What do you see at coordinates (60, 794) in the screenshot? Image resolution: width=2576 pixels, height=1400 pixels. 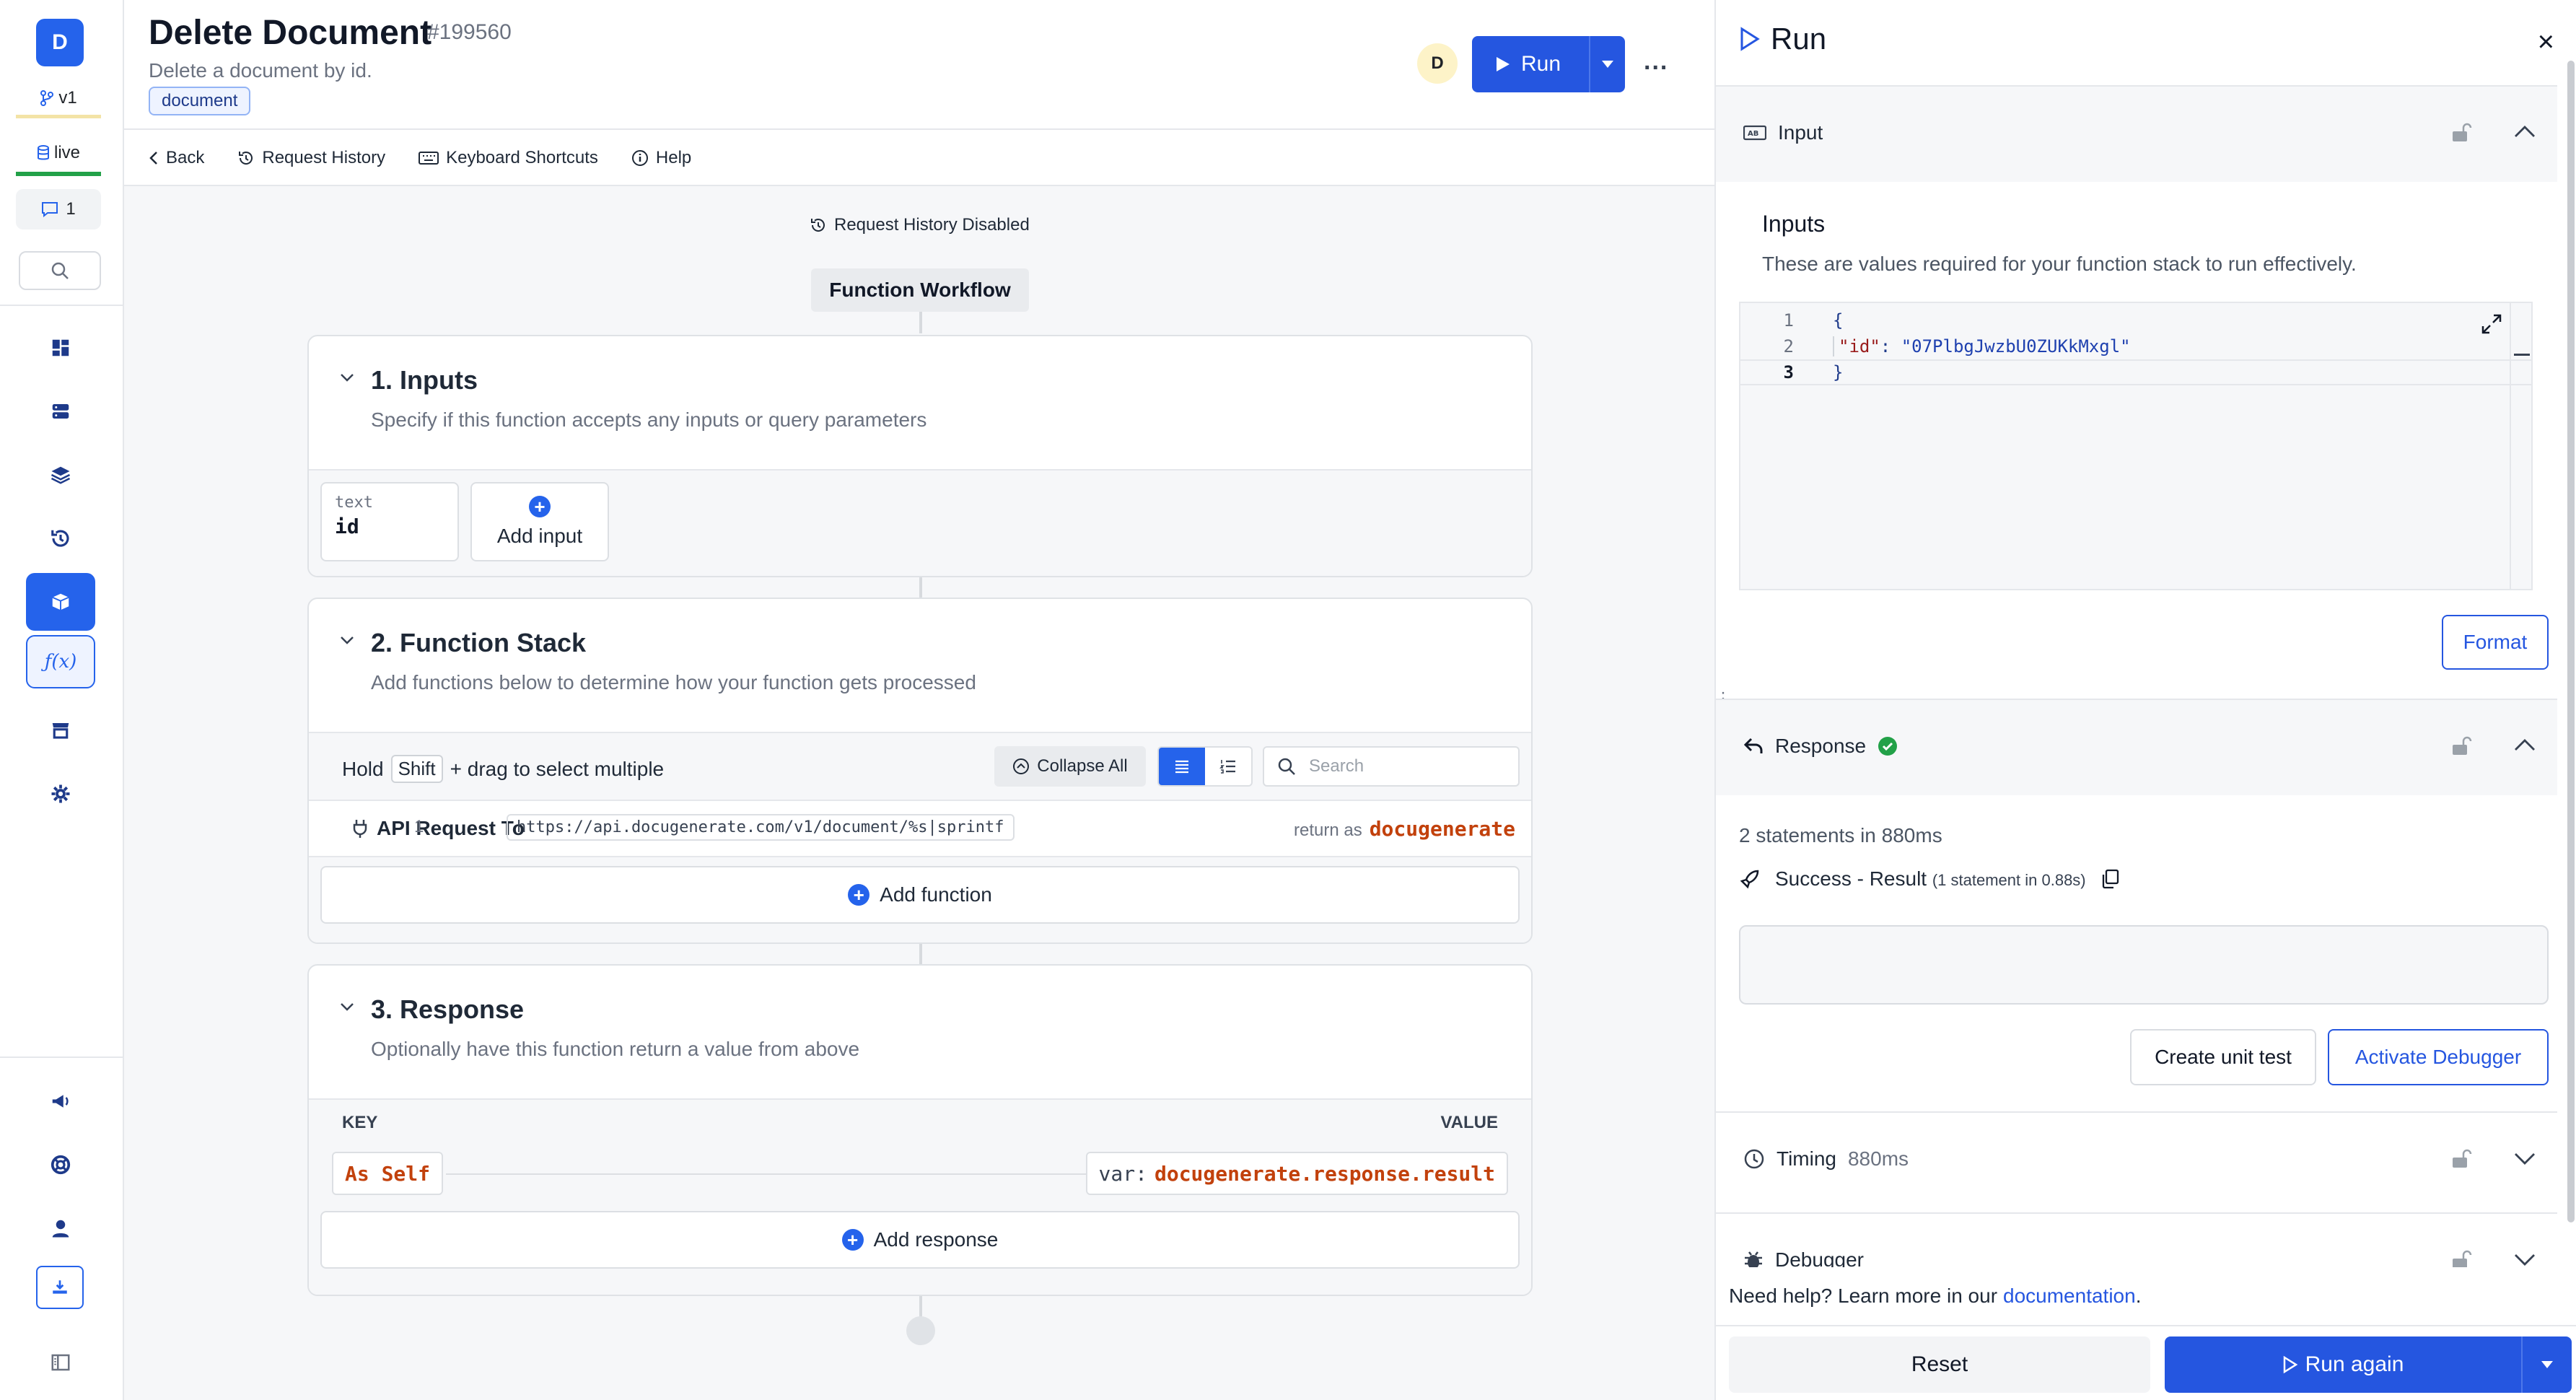 I see `settings-icon` at bounding box center [60, 794].